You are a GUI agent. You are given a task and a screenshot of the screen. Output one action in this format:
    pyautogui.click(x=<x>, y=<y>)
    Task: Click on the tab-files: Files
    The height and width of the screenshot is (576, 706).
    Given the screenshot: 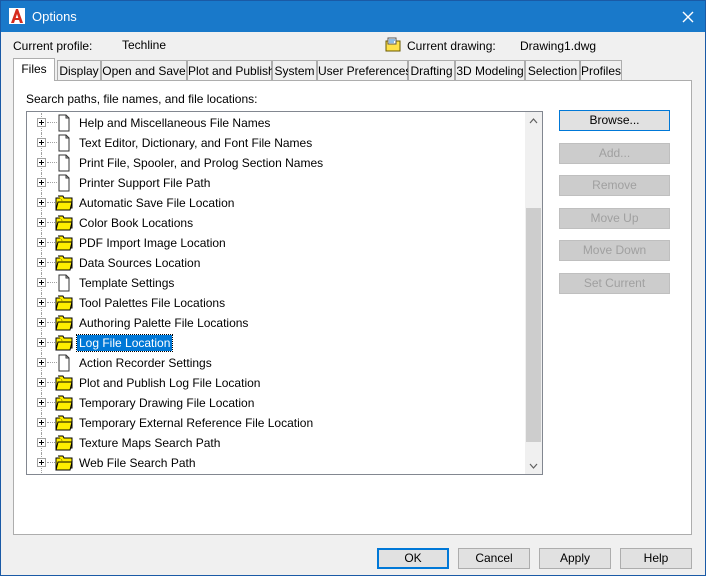 What is the action you would take?
    pyautogui.click(x=34, y=69)
    